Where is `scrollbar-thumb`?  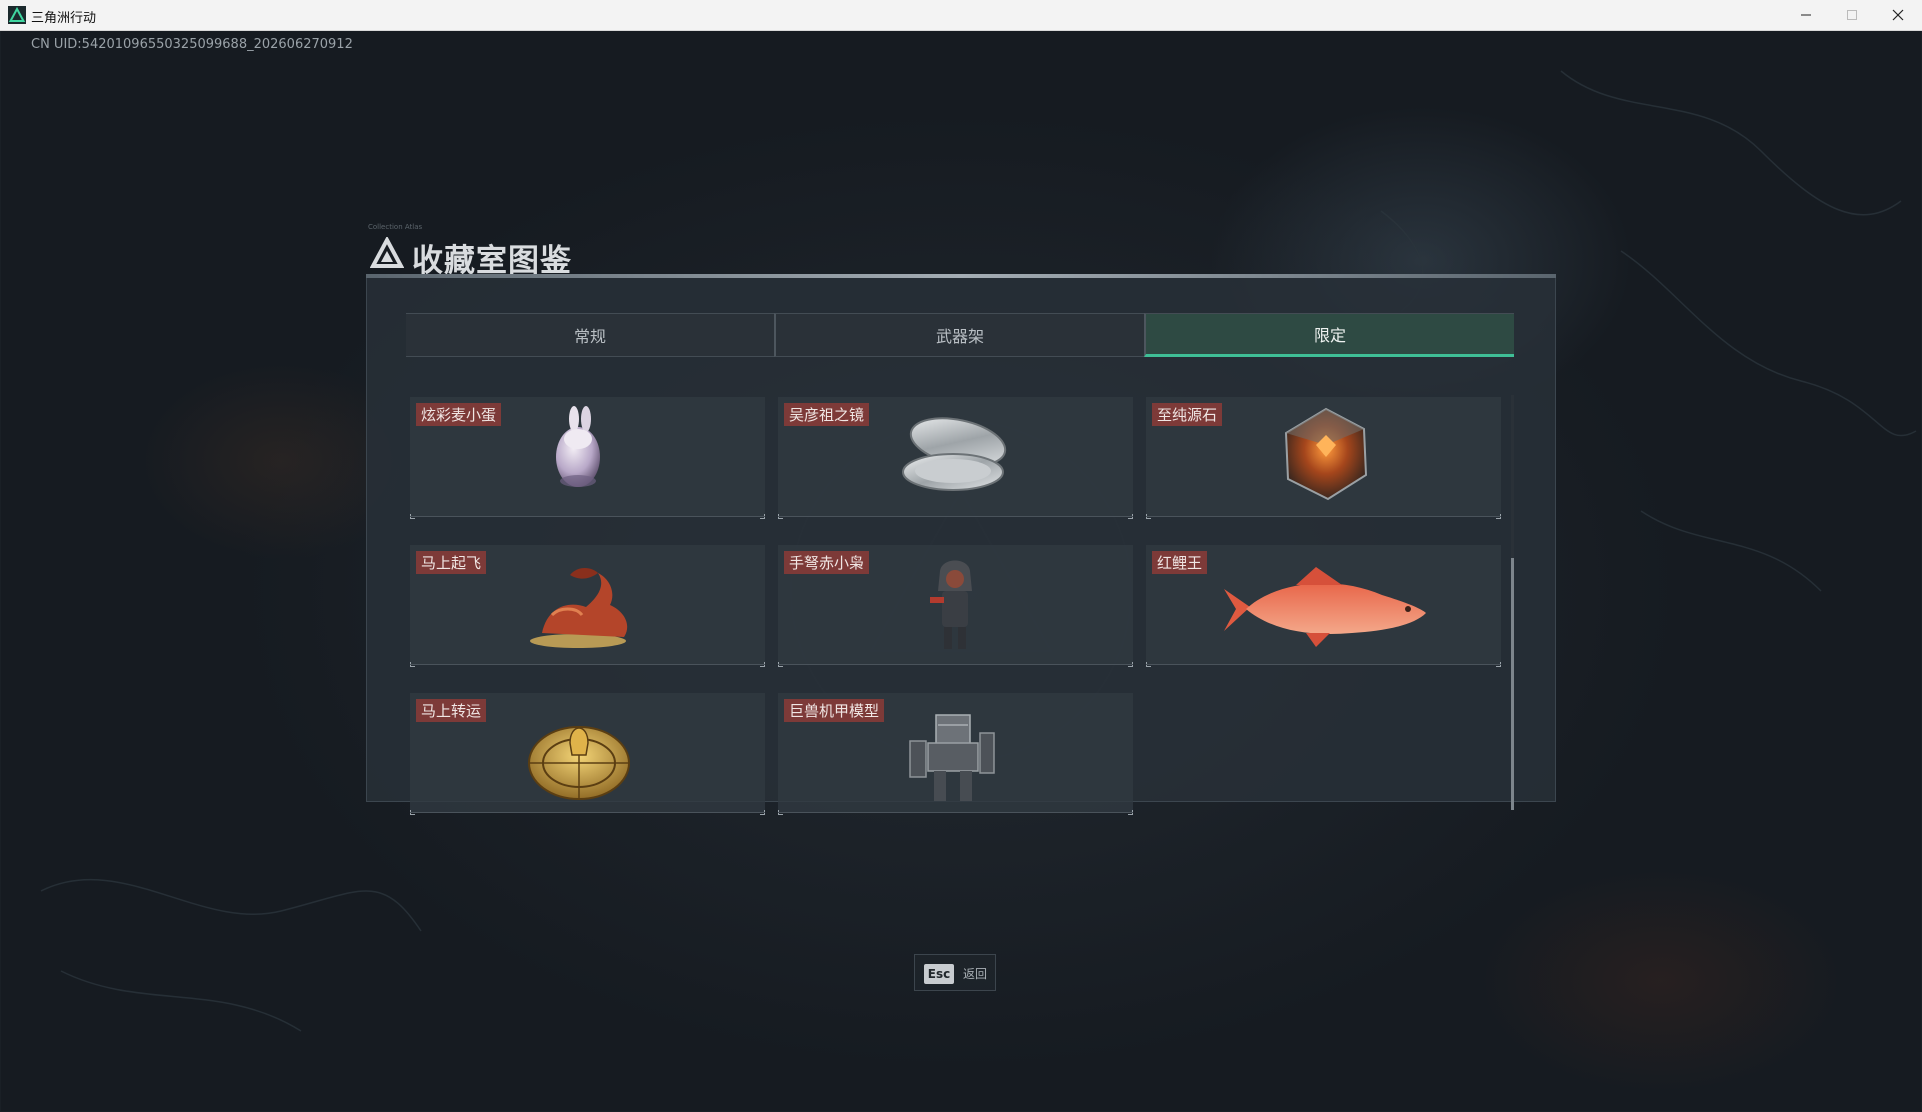 scrollbar-thumb is located at coordinates (1512, 684).